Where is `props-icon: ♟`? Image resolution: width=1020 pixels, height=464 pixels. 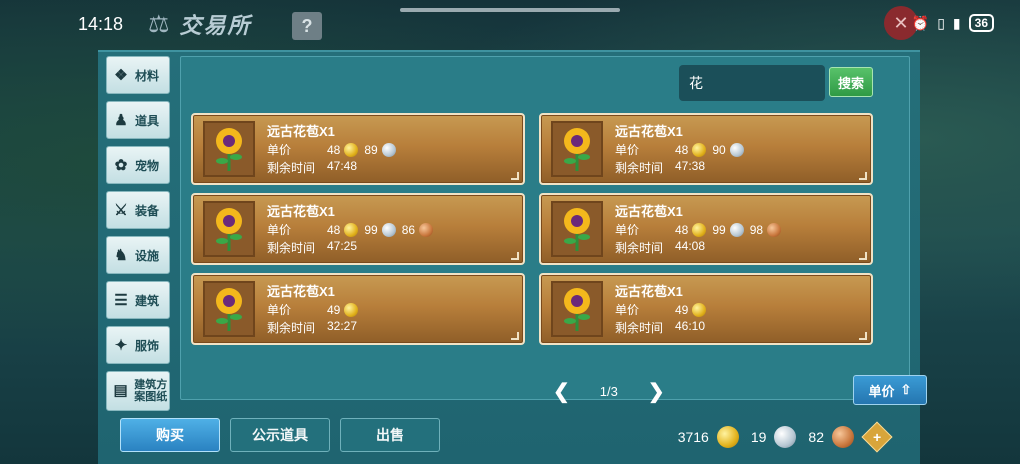
props-icon: ♟ is located at coordinates (121, 120).